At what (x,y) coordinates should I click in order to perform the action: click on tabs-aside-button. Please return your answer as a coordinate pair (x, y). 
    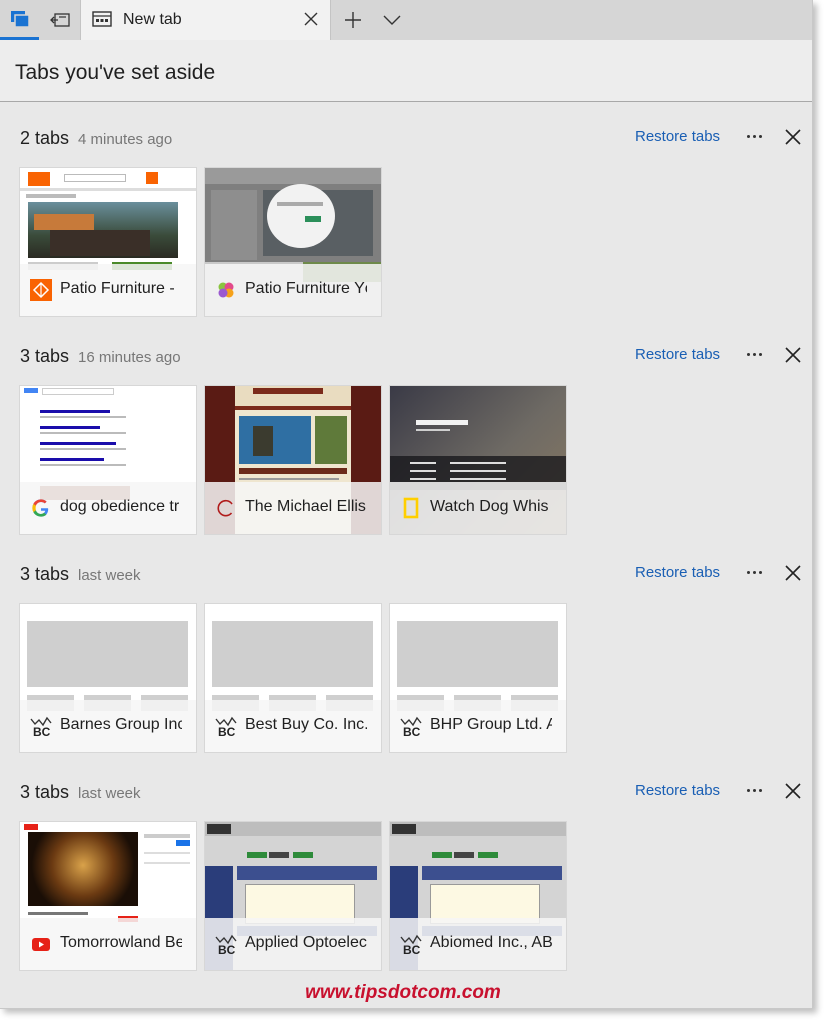
    Looking at the image, I should click on (19, 20).